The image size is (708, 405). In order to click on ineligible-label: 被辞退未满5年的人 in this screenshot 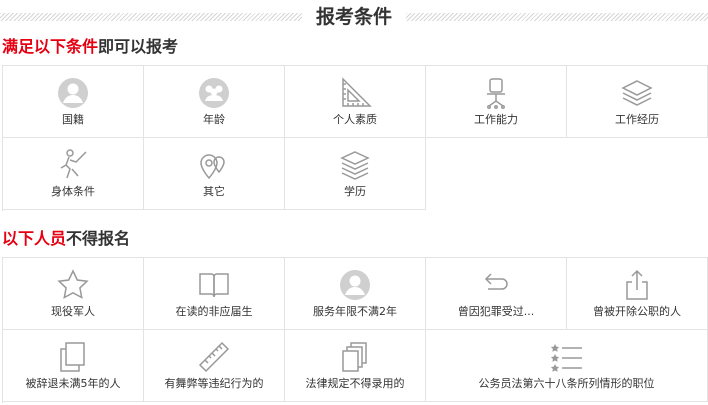, I will do `click(73, 383)`.